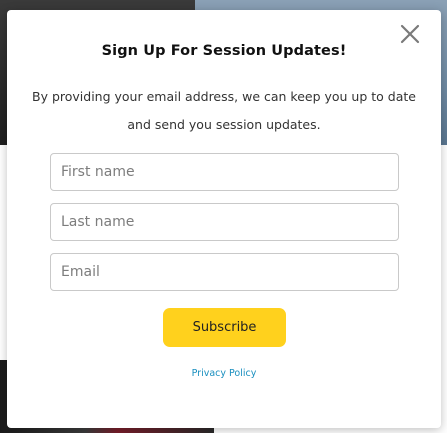  What do you see at coordinates (224, 373) in the screenshot?
I see `privacy-policy-link: Privacy Policy` at bounding box center [224, 373].